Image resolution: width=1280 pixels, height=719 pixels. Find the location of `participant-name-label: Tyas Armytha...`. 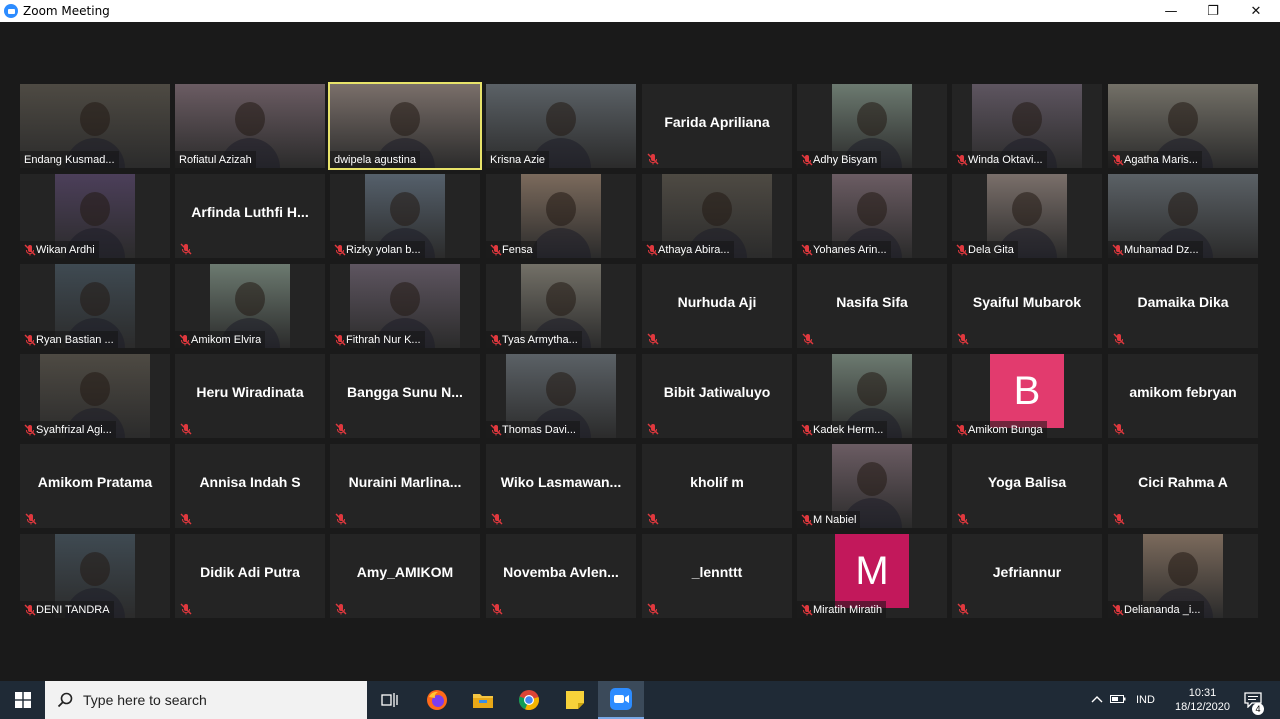

participant-name-label: Tyas Armytha... is located at coordinates (534, 339).